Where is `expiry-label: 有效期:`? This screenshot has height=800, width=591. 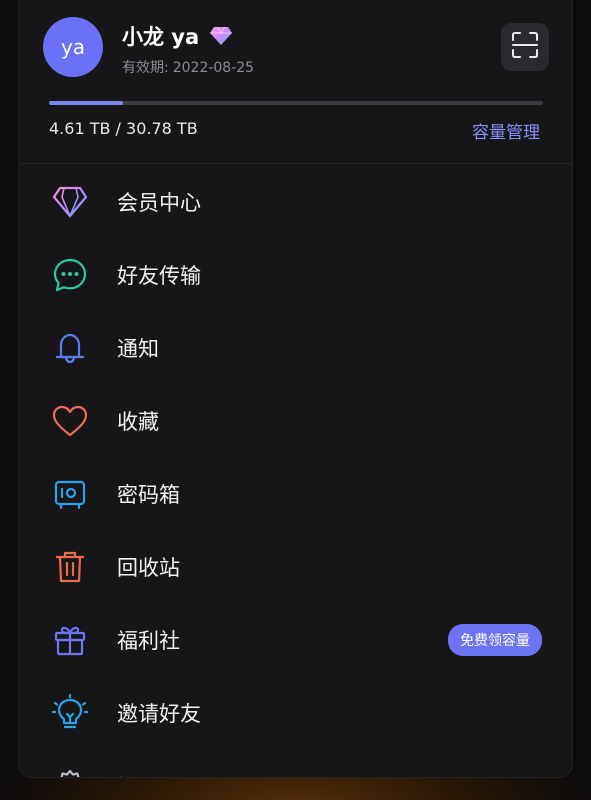
expiry-label: 有效期: is located at coordinates (145, 68).